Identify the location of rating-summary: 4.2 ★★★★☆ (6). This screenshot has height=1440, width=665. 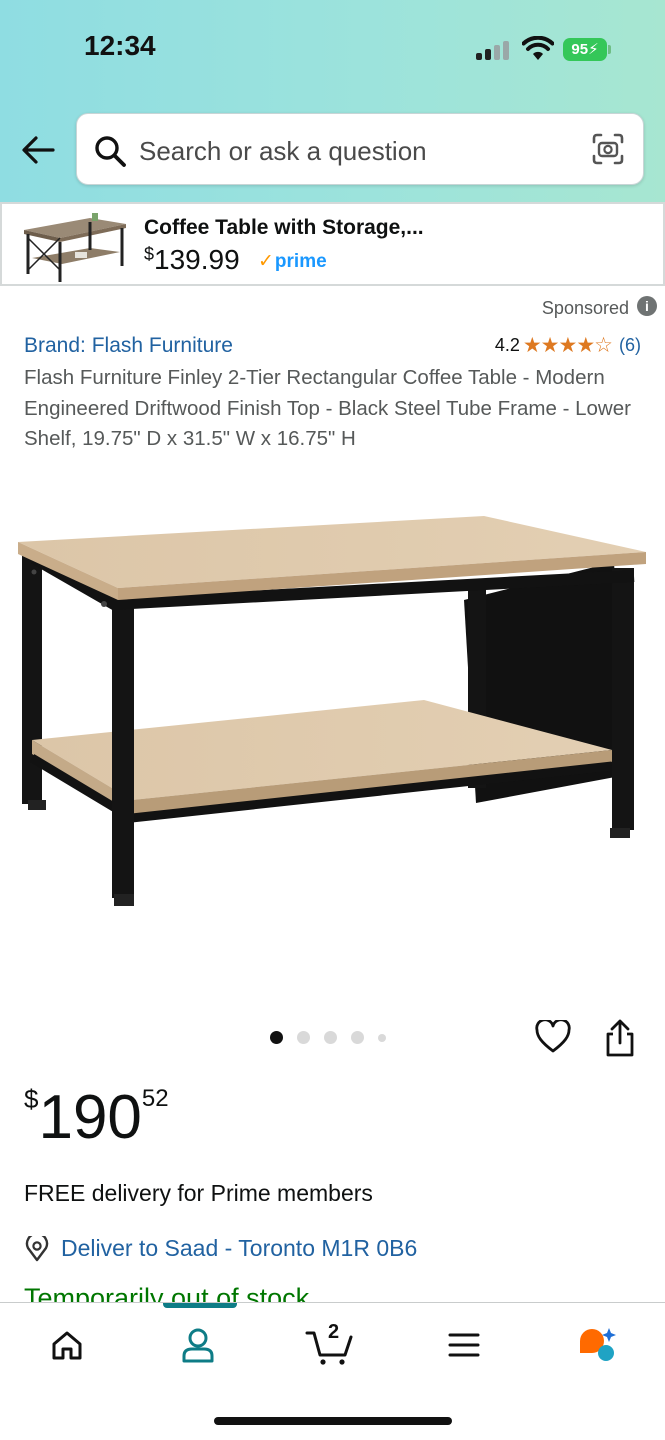
(568, 345).